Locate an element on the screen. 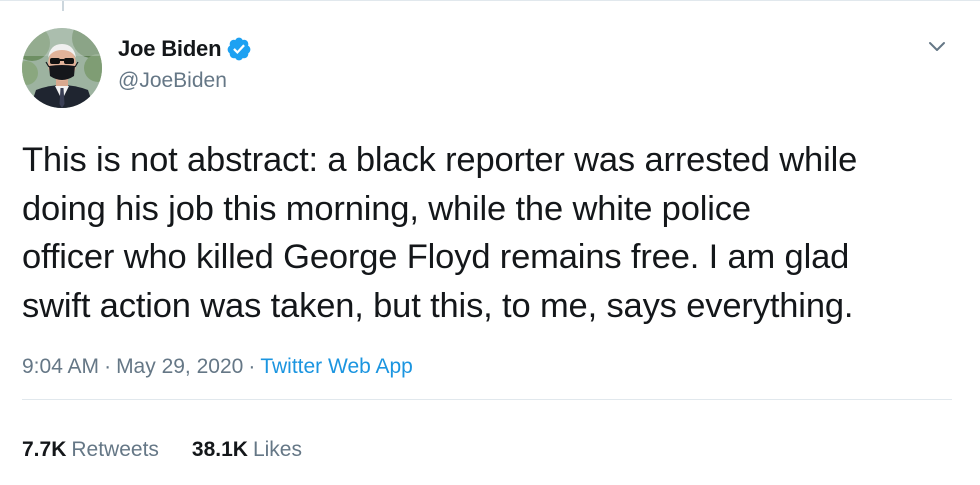  likes-label: Likes is located at coordinates (277, 449).